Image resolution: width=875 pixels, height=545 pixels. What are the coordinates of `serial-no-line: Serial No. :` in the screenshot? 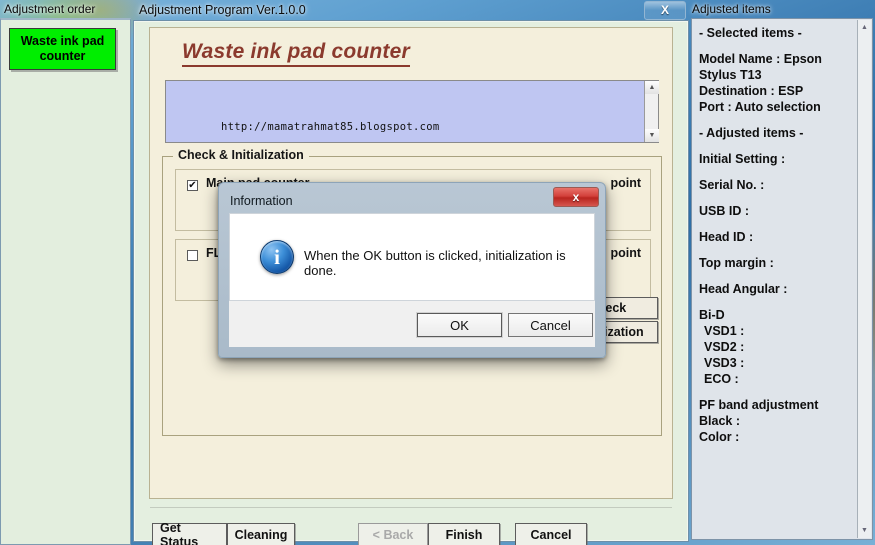 It's located at (732, 185).